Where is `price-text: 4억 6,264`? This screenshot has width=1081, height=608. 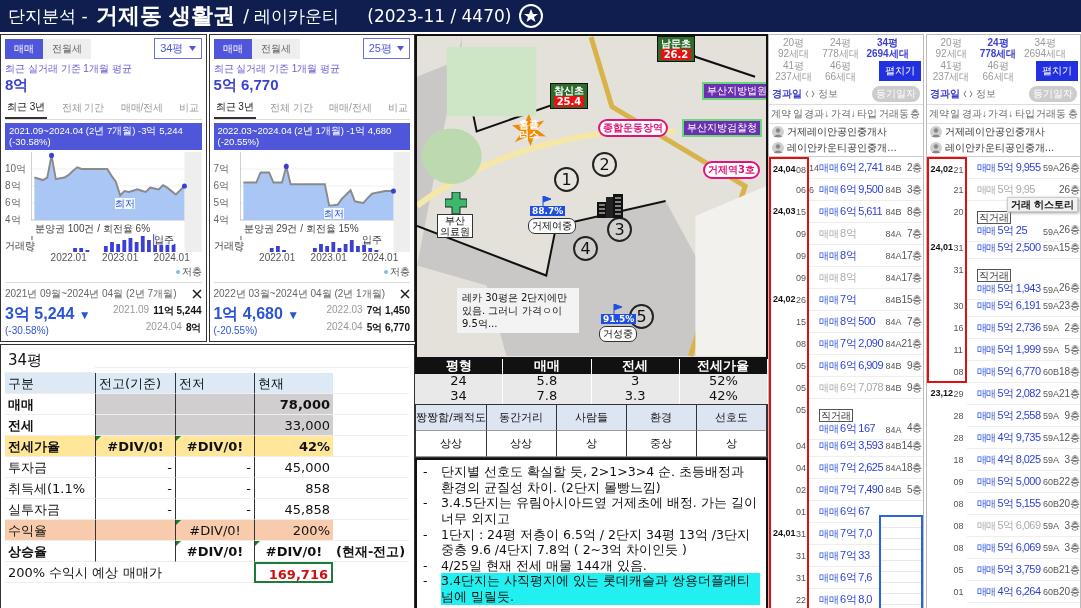 price-text: 4억 6,264 is located at coordinates (1019, 591).